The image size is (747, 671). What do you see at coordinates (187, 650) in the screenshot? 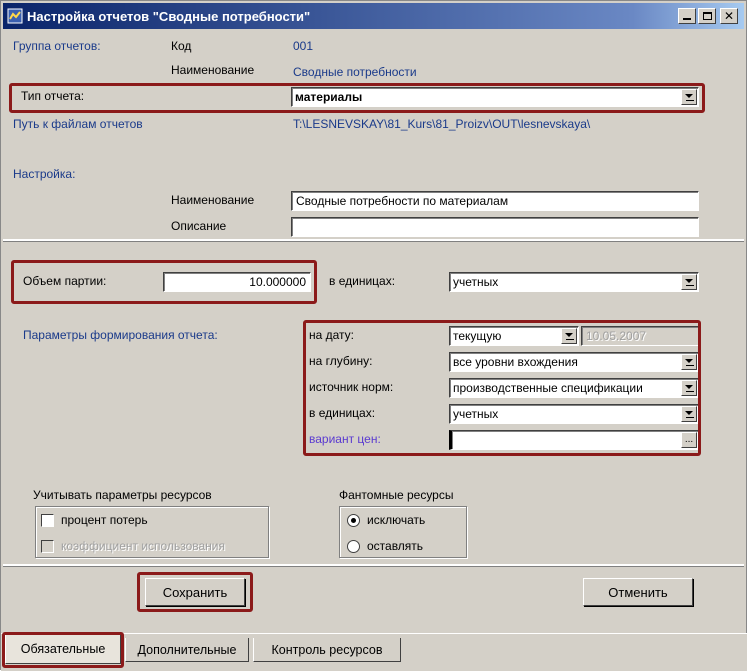
I see `tab-additional: Дополнительные` at bounding box center [187, 650].